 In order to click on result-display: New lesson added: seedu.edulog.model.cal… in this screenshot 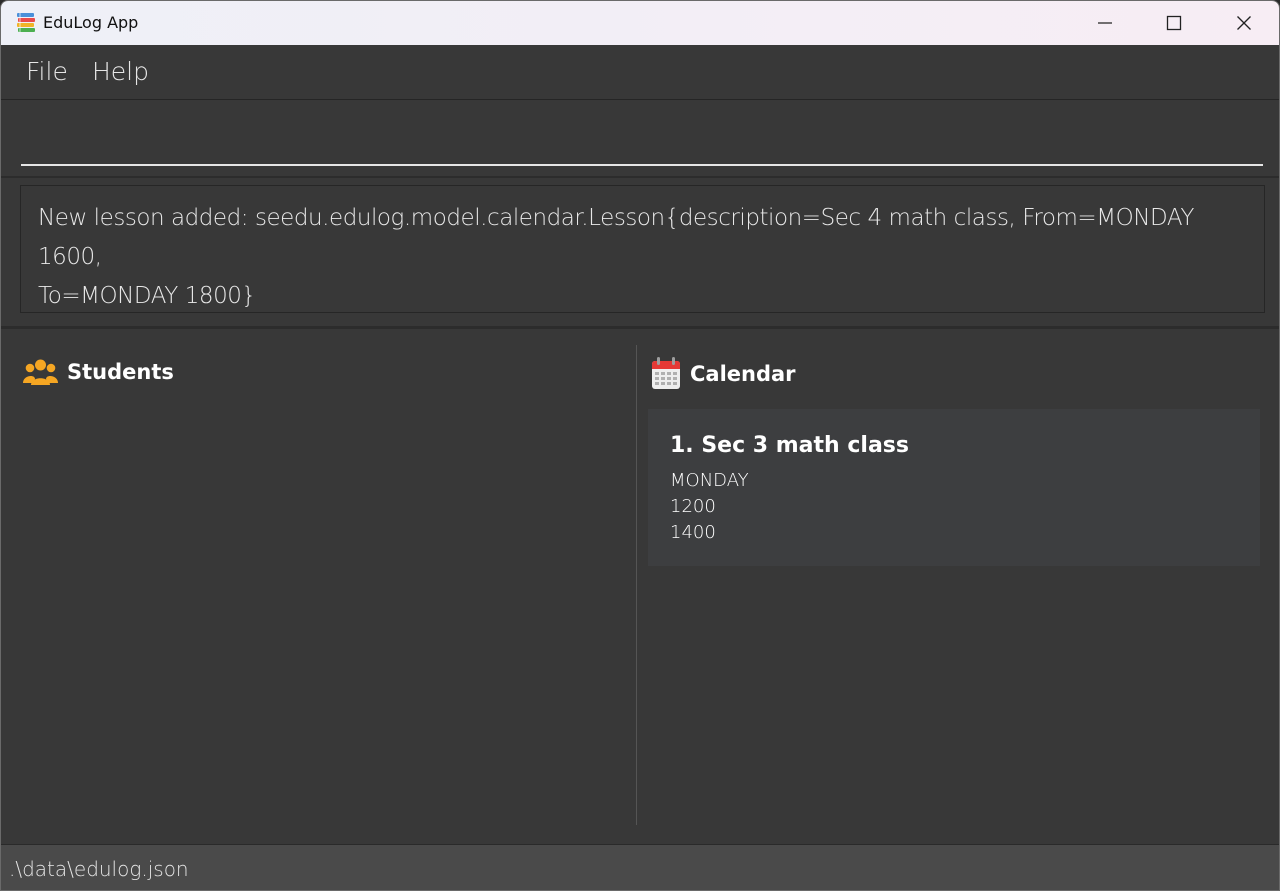, I will do `click(642, 249)`.